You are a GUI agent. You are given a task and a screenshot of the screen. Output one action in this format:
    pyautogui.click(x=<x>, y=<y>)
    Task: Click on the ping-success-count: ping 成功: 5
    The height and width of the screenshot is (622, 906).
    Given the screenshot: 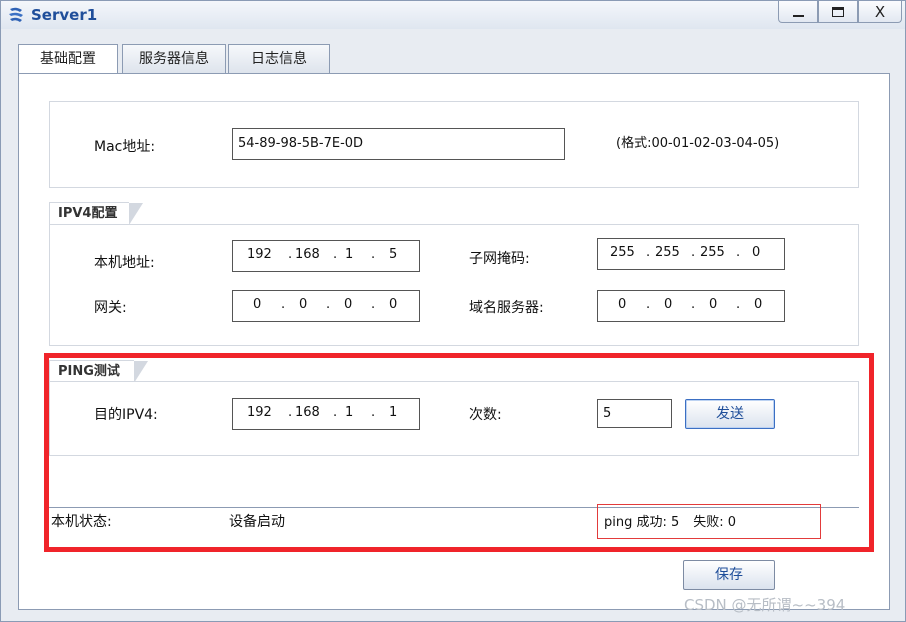 What is the action you would take?
    pyautogui.click(x=642, y=522)
    